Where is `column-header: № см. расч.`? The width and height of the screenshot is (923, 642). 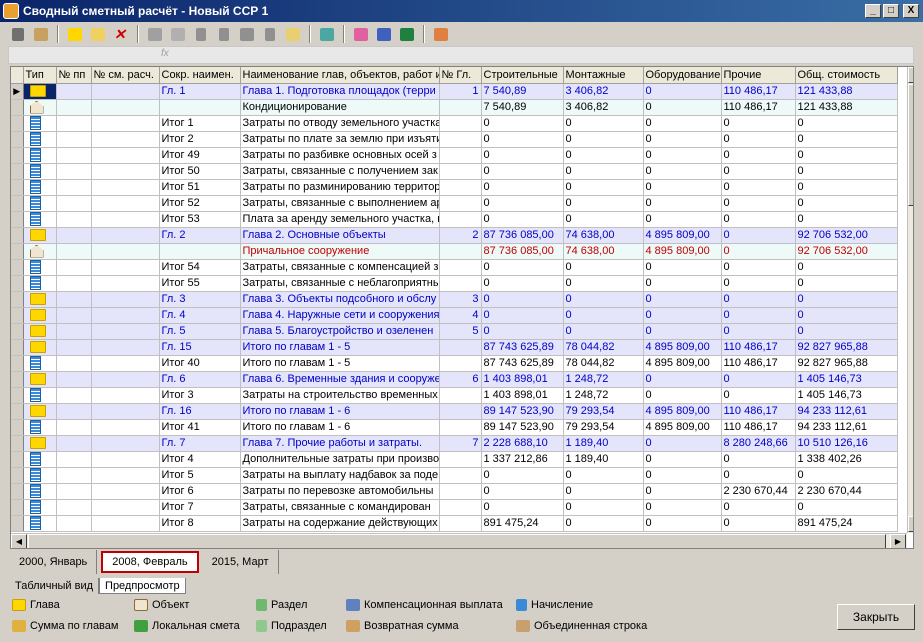
column-header: № см. расч. is located at coordinates (125, 75).